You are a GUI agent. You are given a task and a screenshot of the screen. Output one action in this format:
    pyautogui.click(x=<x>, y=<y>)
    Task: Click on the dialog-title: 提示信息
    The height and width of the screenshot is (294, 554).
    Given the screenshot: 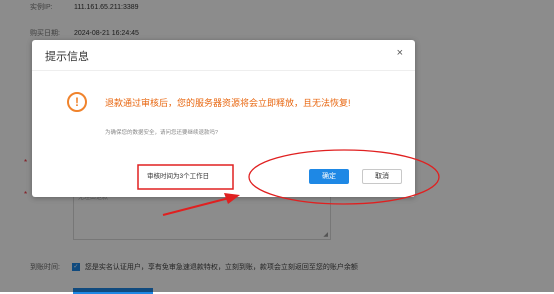 What is the action you would take?
    pyautogui.click(x=67, y=57)
    